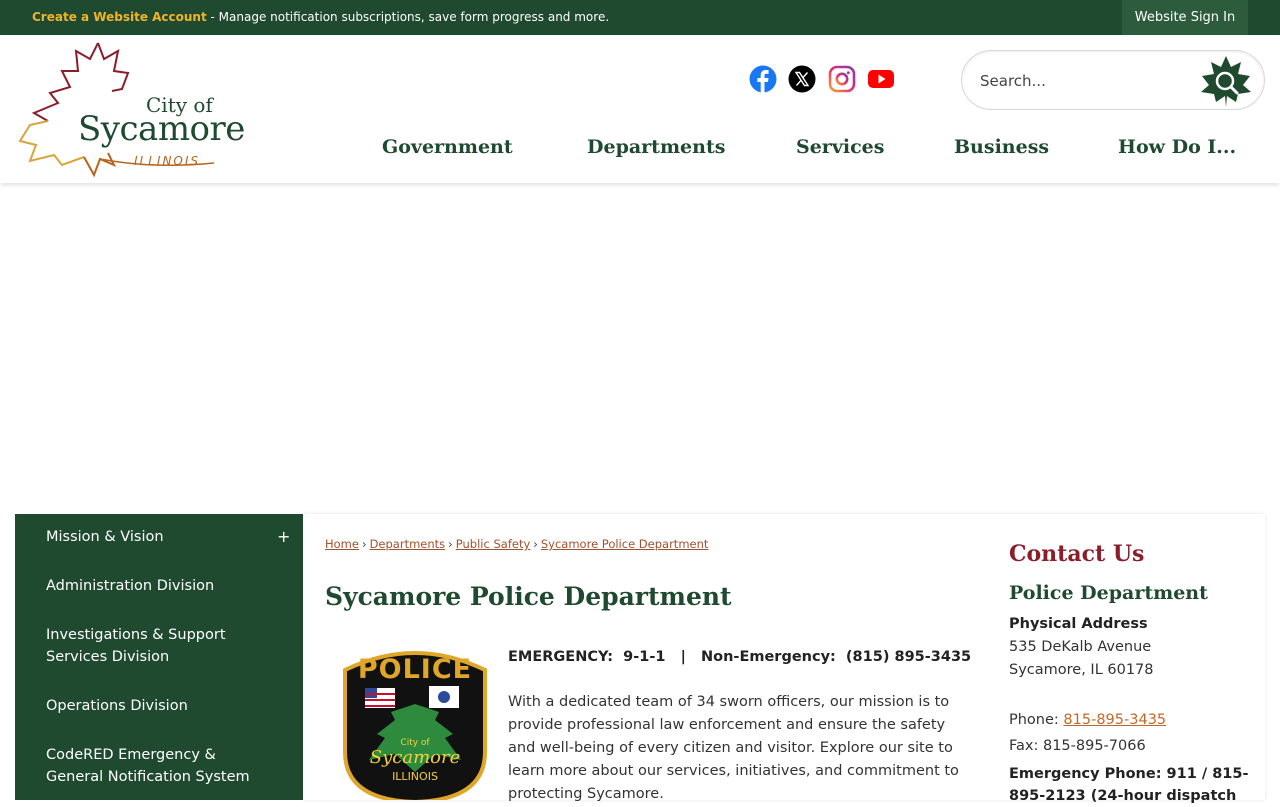  I want to click on instagram-icon, so click(842, 79).